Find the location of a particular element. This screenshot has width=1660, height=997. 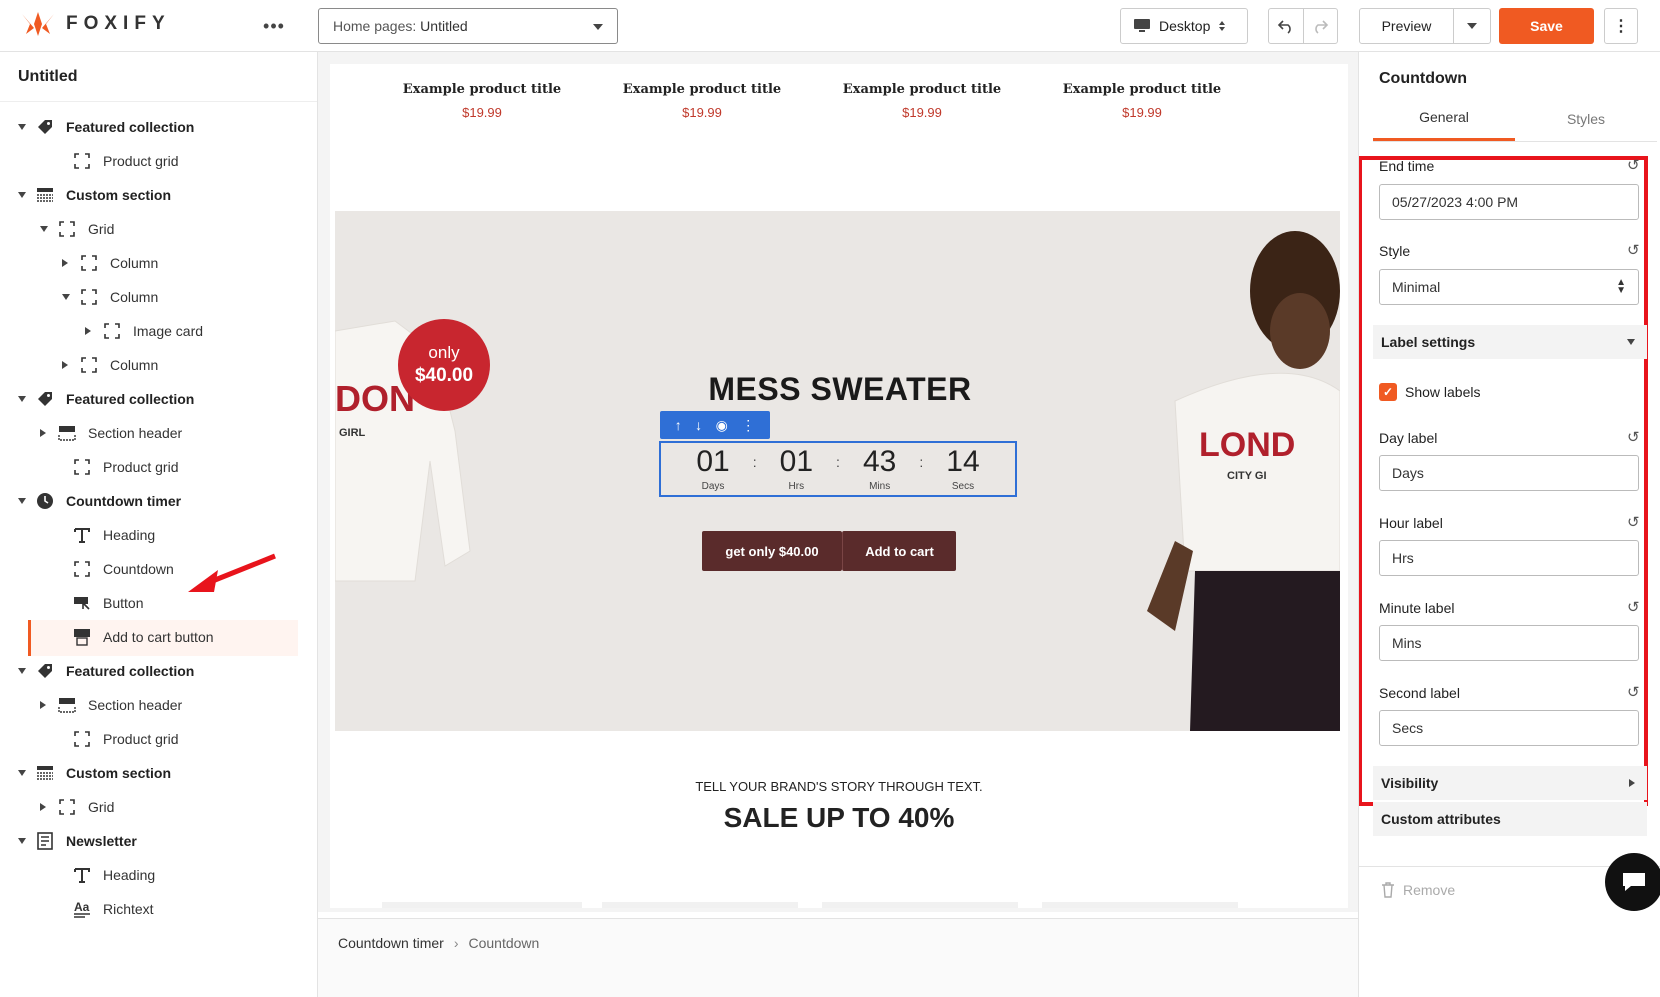

more-vertical-icon: ⋮ is located at coordinates (748, 425).